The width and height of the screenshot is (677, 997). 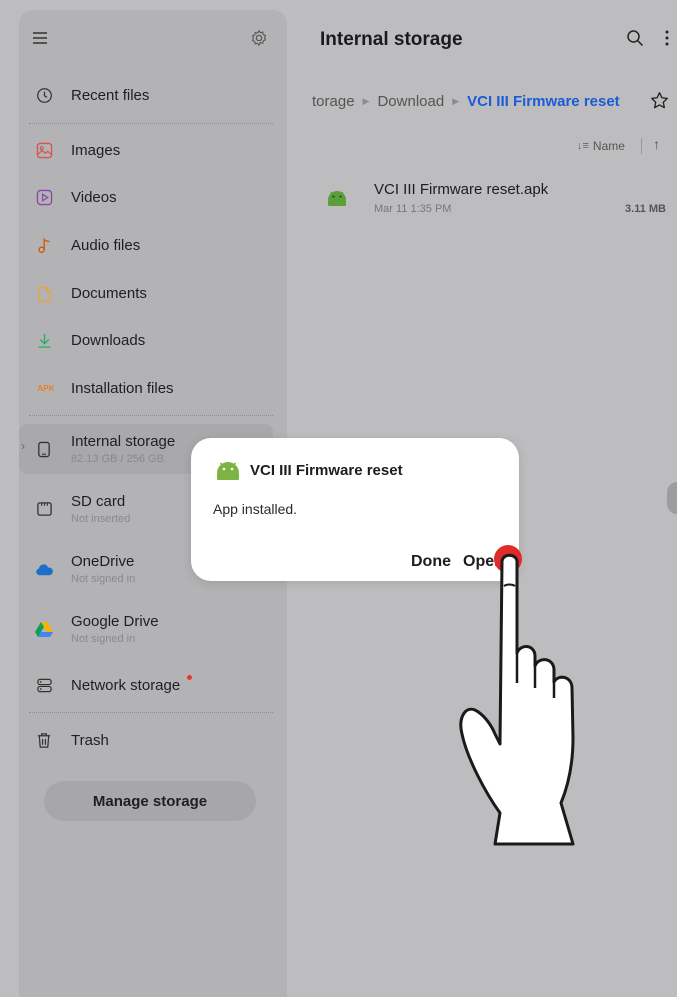 I want to click on storage-usage: 82.13 GB / 256 GB, so click(x=117, y=459).